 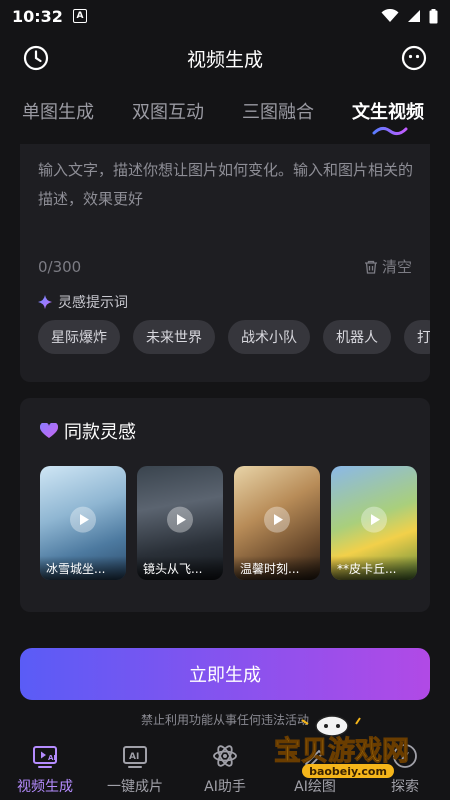 What do you see at coordinates (58, 111) in the screenshot?
I see `tab-single-image: 单图生成` at bounding box center [58, 111].